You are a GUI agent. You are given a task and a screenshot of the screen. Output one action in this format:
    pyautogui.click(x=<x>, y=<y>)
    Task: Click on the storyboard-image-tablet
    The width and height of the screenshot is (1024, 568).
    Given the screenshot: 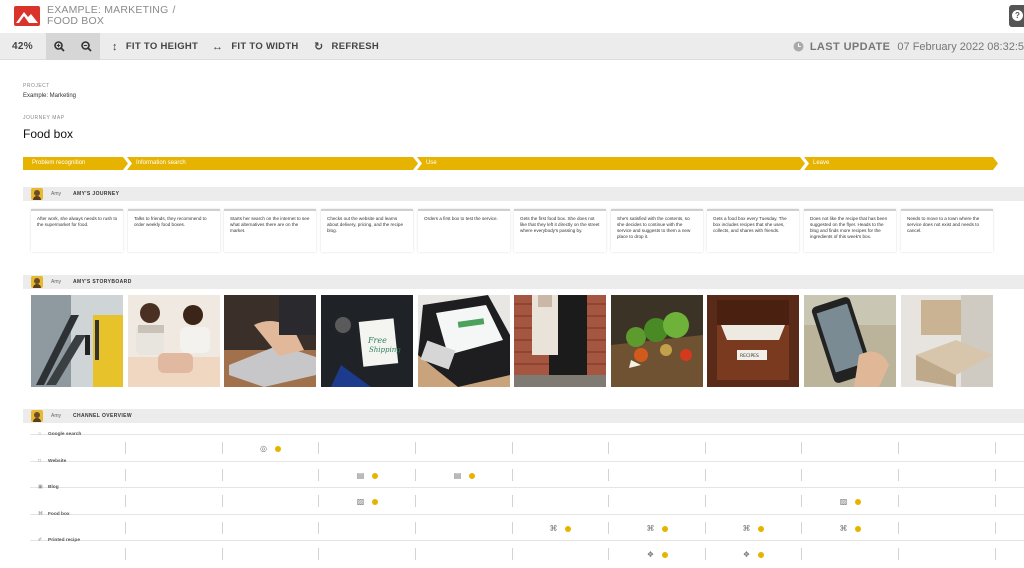 What is the action you would take?
    pyautogui.click(x=464, y=341)
    